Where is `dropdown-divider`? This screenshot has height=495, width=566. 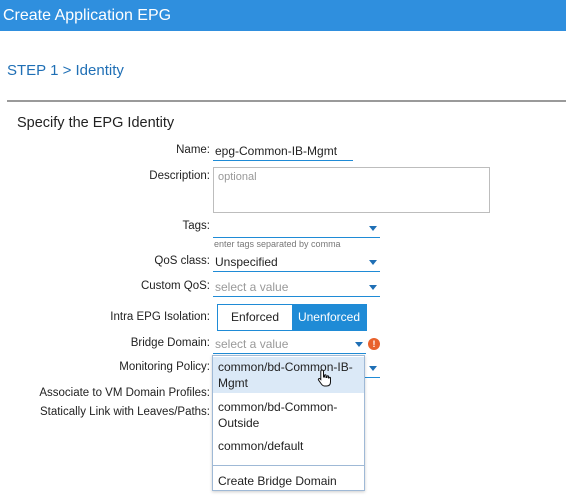 dropdown-divider is located at coordinates (288, 465).